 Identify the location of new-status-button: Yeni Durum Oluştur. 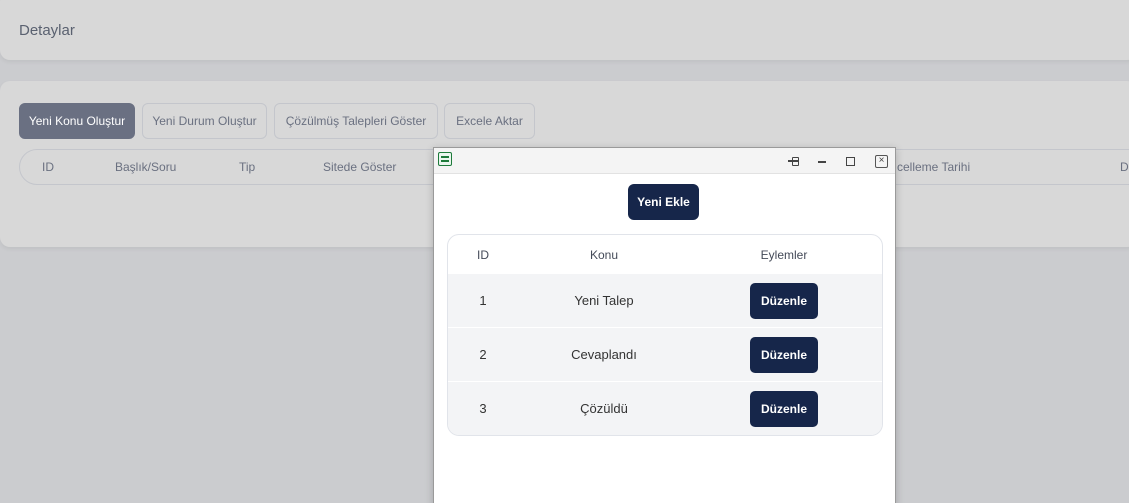
(204, 121).